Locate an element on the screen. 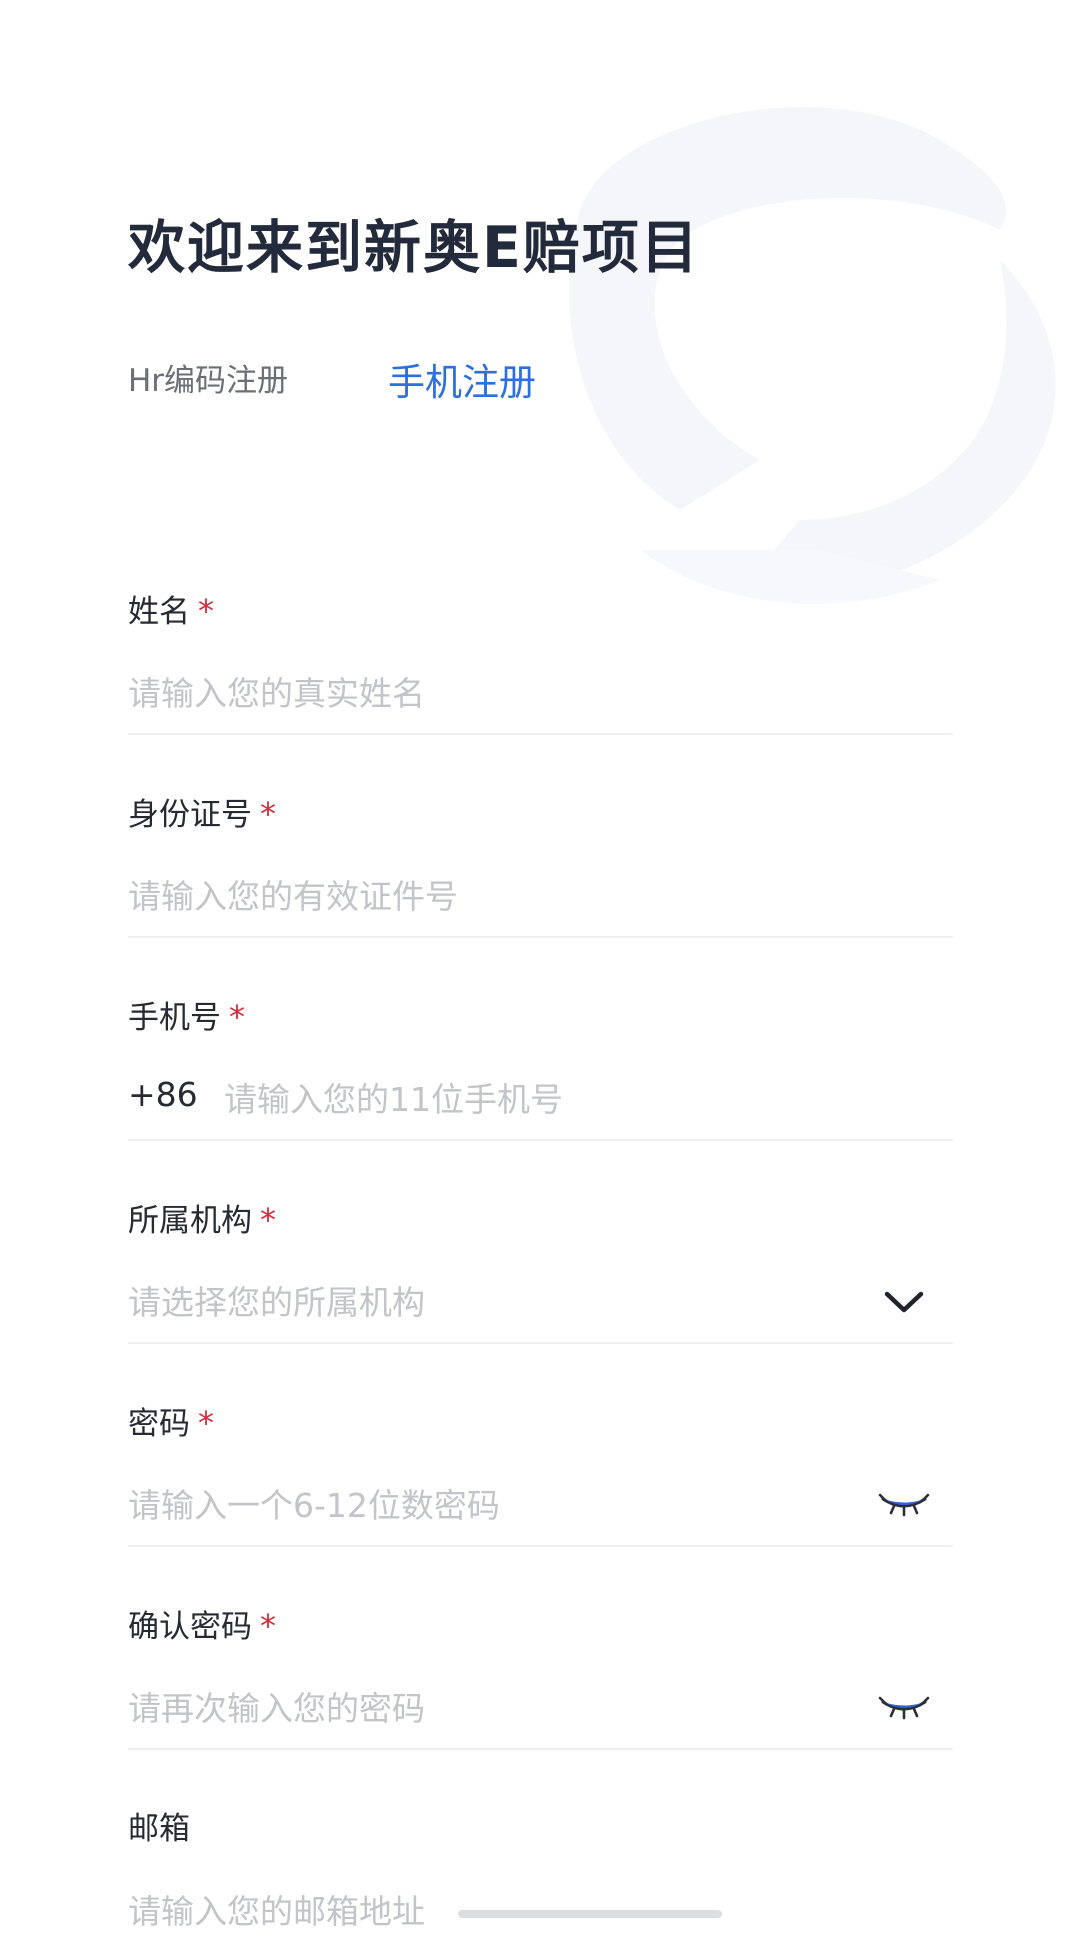  confirm-password-label: 确认密码 * is located at coordinates (202, 1626).